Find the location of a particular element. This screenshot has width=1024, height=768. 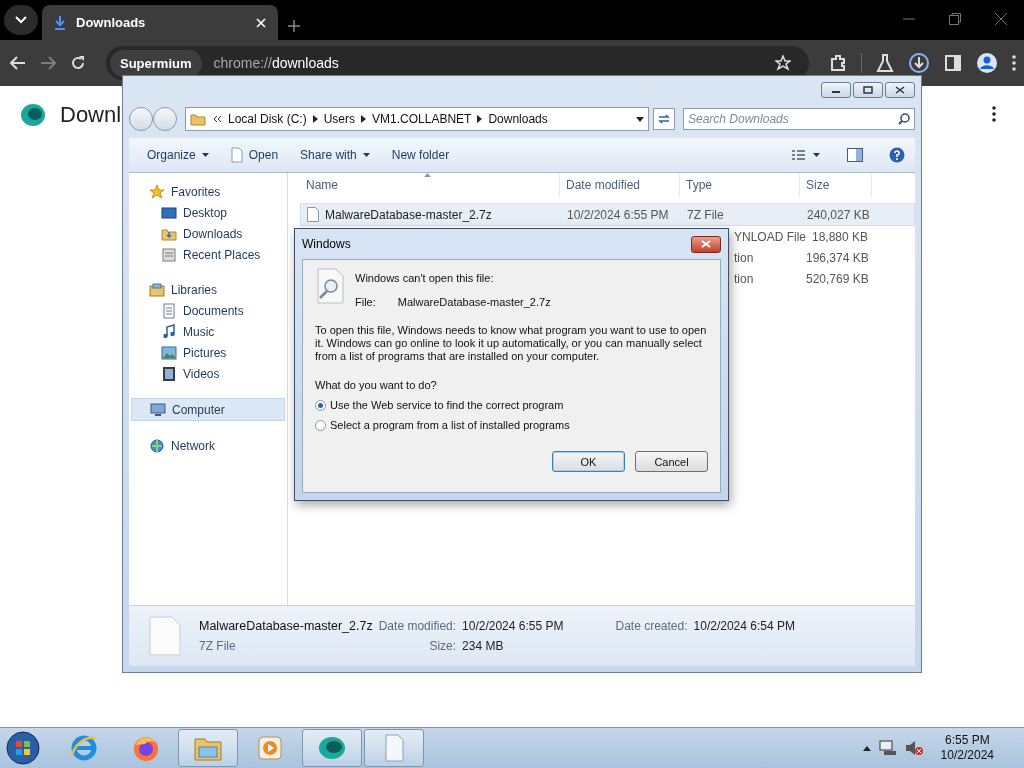

nav-item: Recent Places is located at coordinates (208, 254).